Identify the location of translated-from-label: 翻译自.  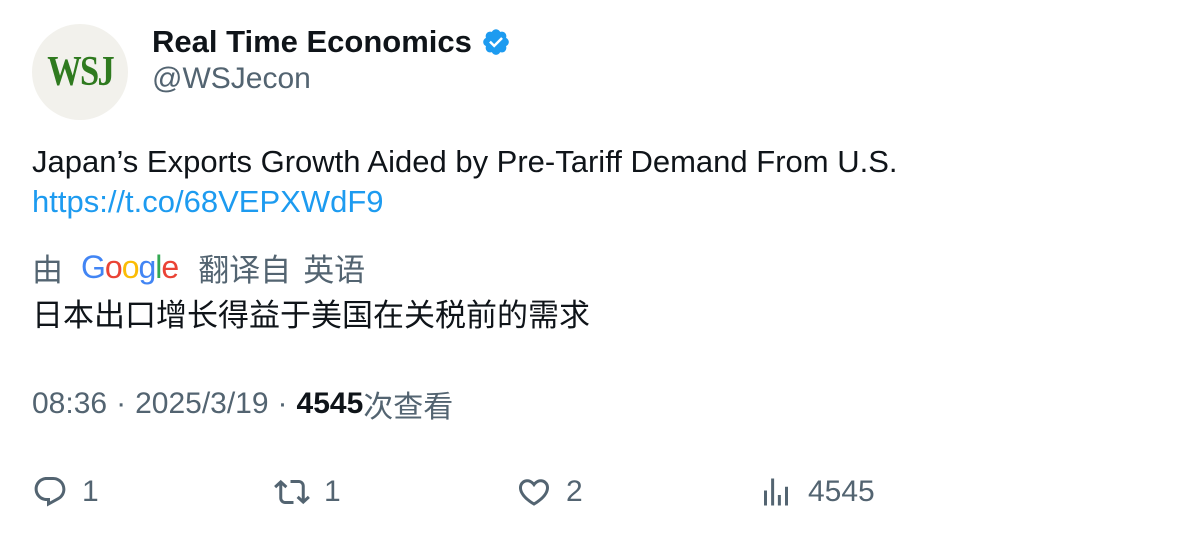
(245, 270).